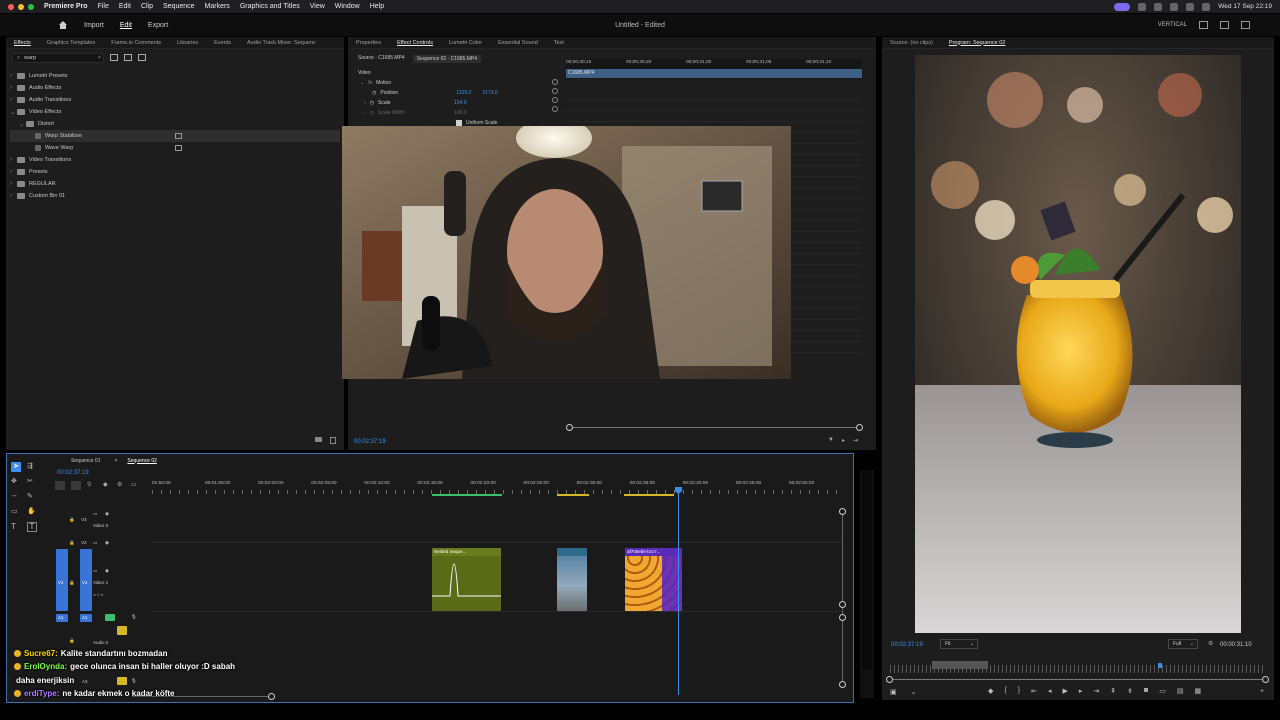 Image resolution: width=1280 pixels, height=720 pixels. I want to click on close-window-button, so click(11, 6).